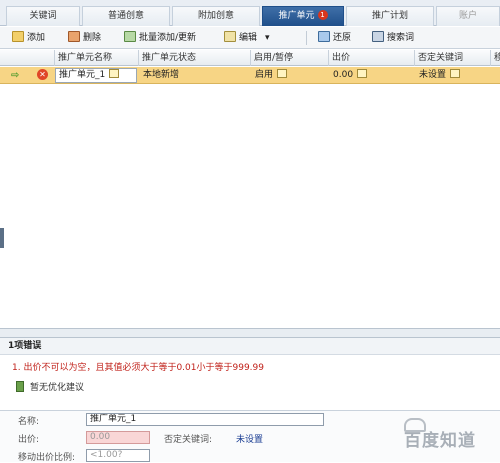  What do you see at coordinates (452, 58) in the screenshot?
I see `column-header-negative: 否定关键词` at bounding box center [452, 58].